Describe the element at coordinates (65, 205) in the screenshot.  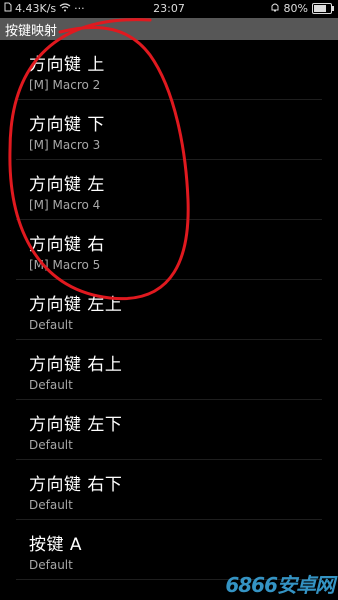
I see `item-subtitle: [M] Macro 4` at that location.